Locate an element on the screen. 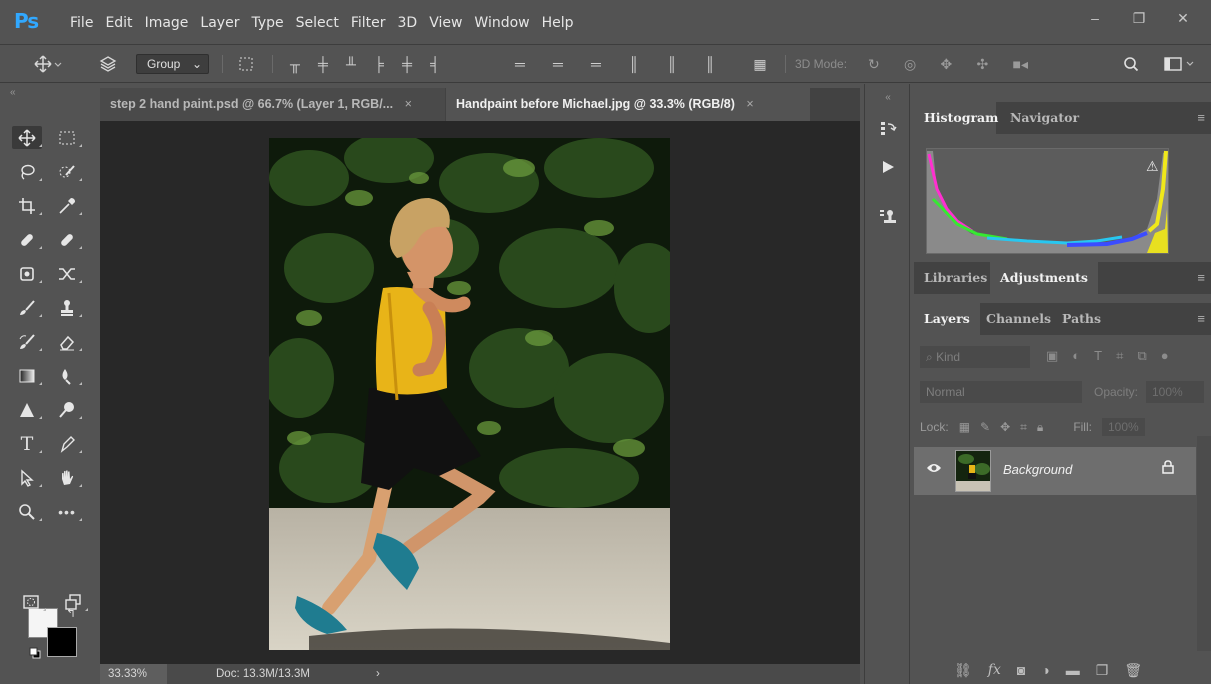 Image resolution: width=1211 pixels, height=684 pixels. menu-layer: Layer is located at coordinates (219, 23).